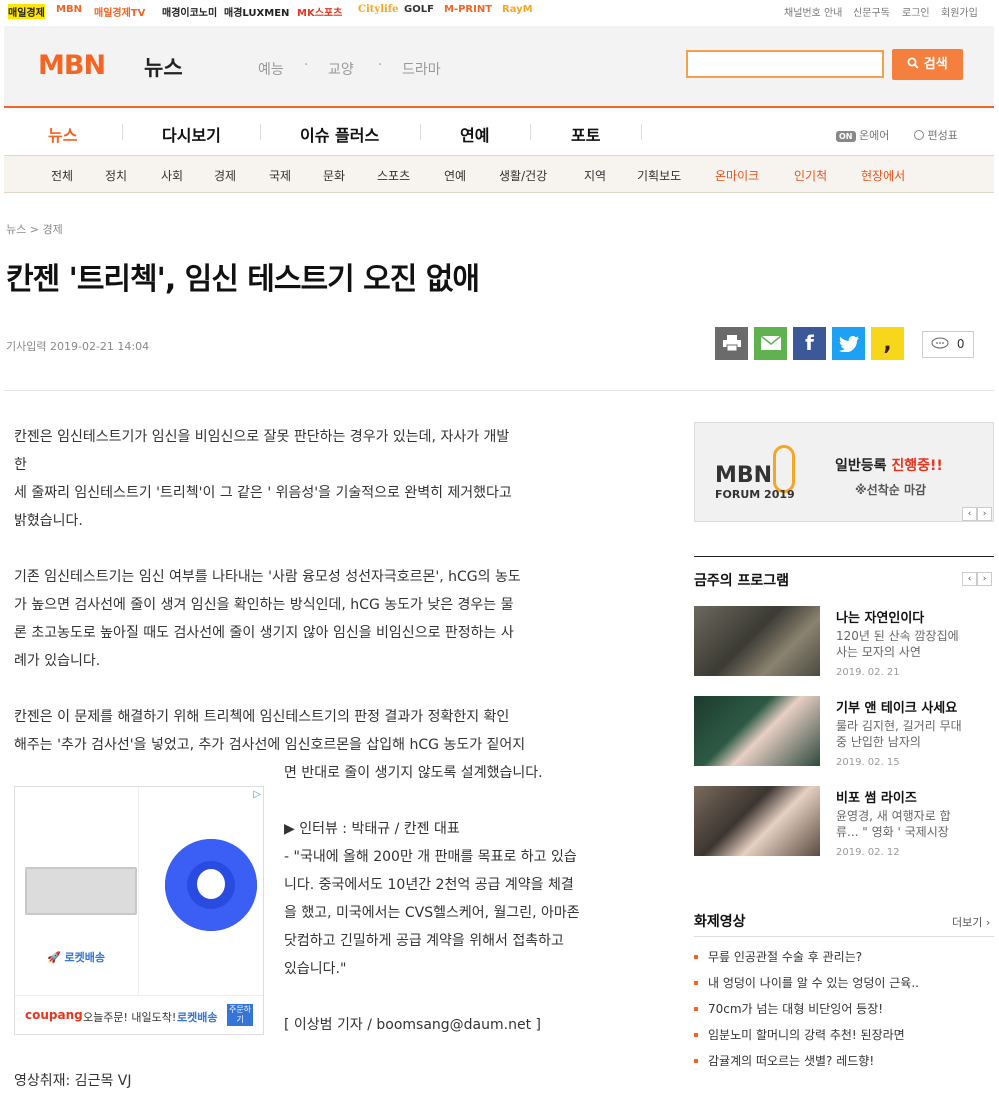  I want to click on kakao-share-button: ,, so click(887, 343).